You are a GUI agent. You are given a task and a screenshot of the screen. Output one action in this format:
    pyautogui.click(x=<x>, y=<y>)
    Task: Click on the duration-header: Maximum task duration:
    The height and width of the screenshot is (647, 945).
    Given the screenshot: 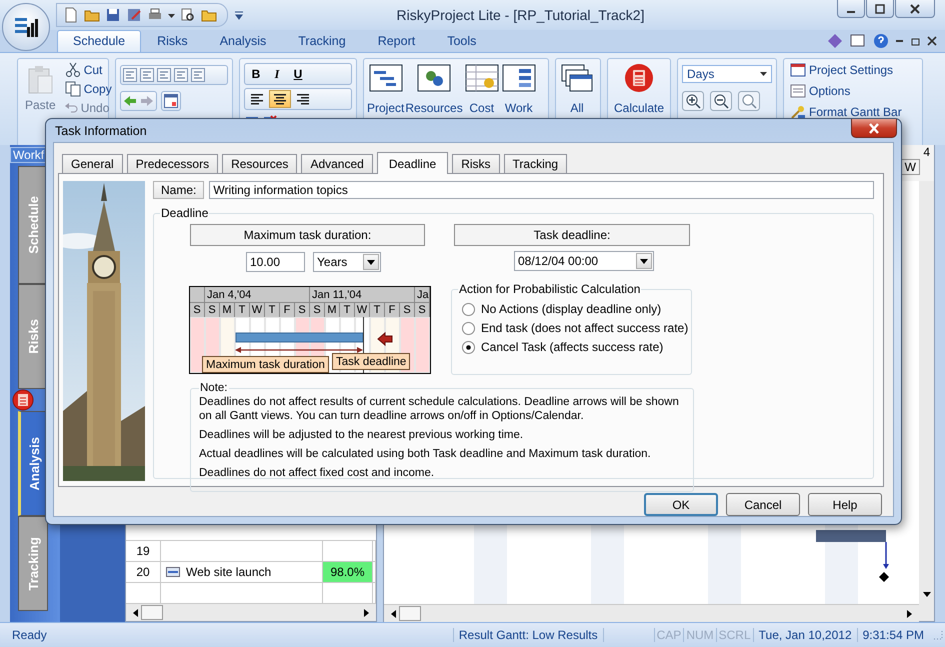 What is the action you would take?
    pyautogui.click(x=307, y=235)
    